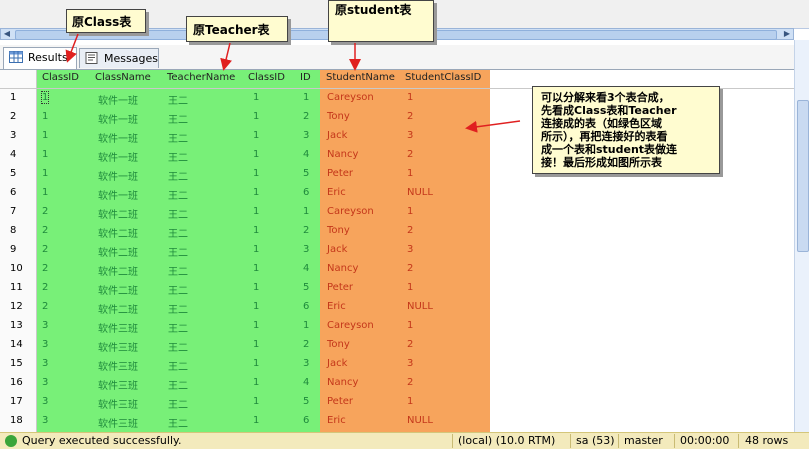 The image size is (809, 449). I want to click on vertical-scrollbar, so click(801, 236).